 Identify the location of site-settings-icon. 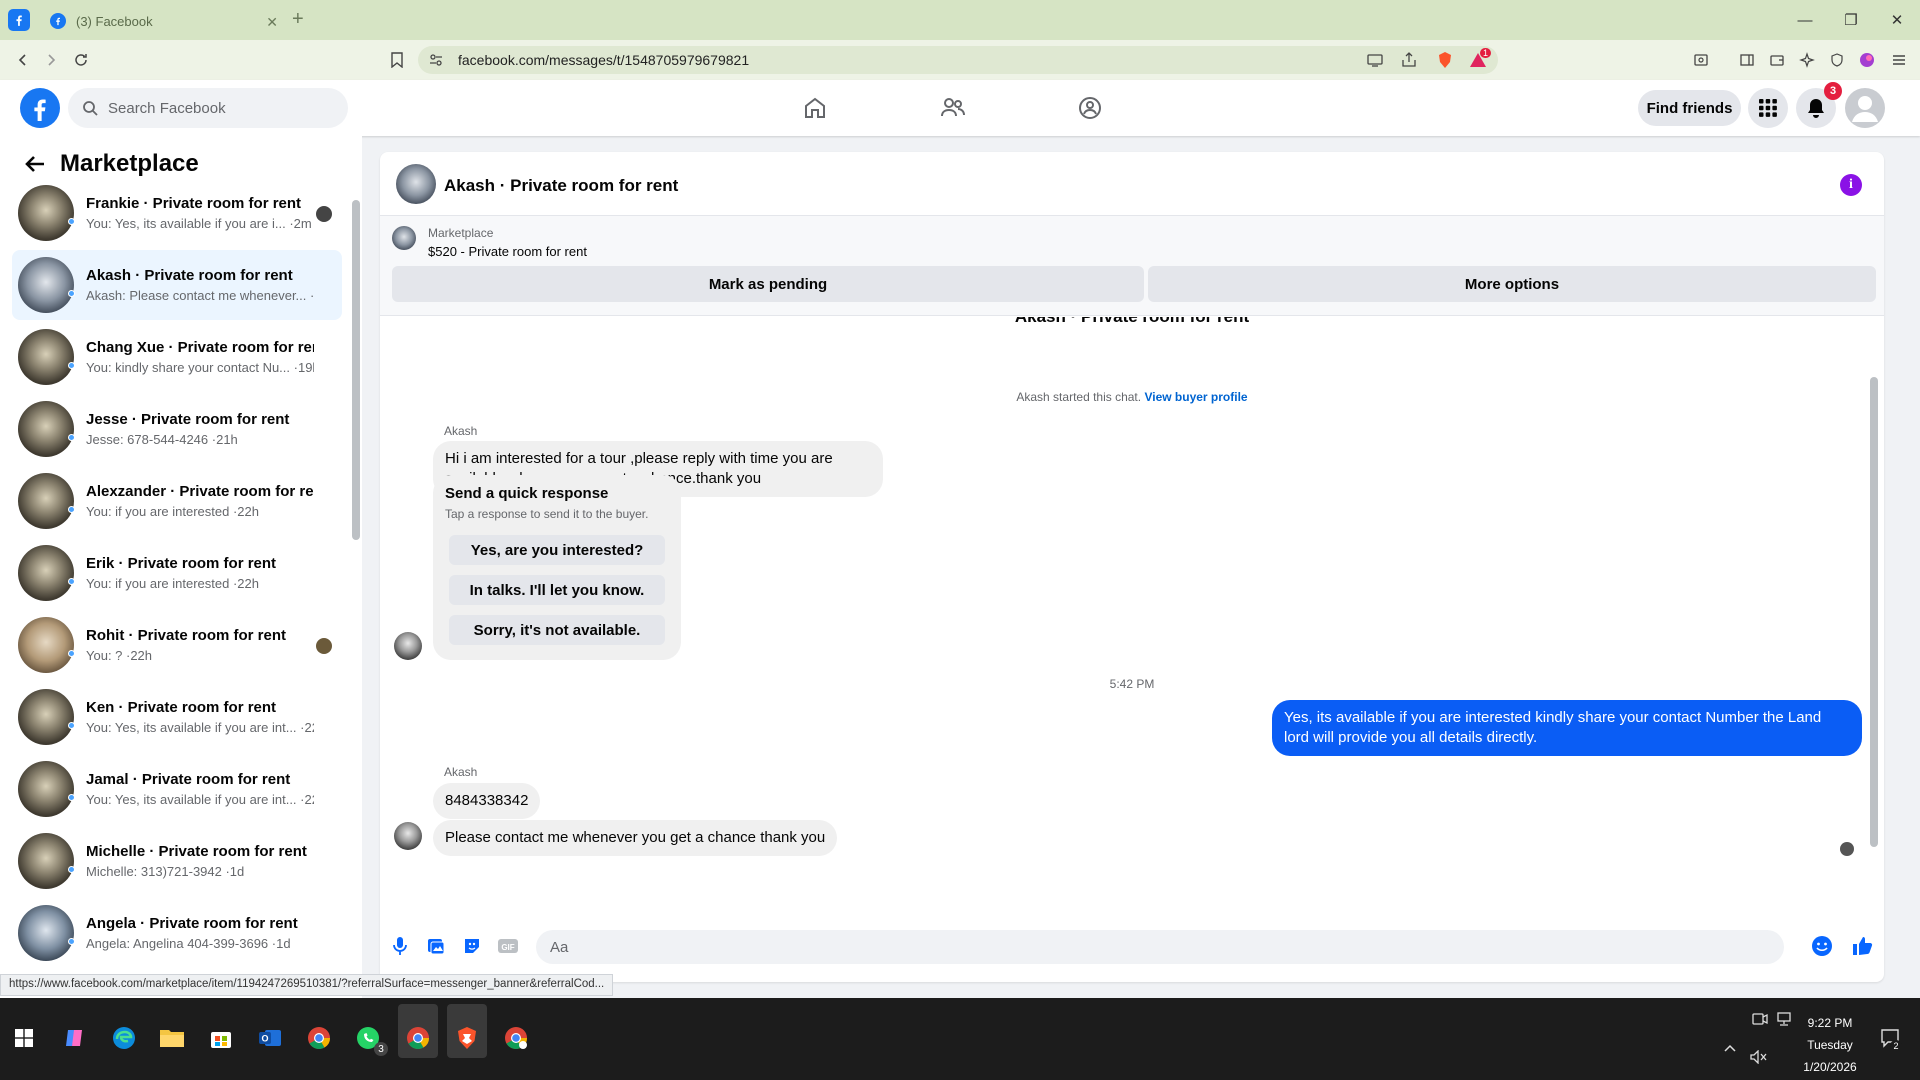
(436, 60).